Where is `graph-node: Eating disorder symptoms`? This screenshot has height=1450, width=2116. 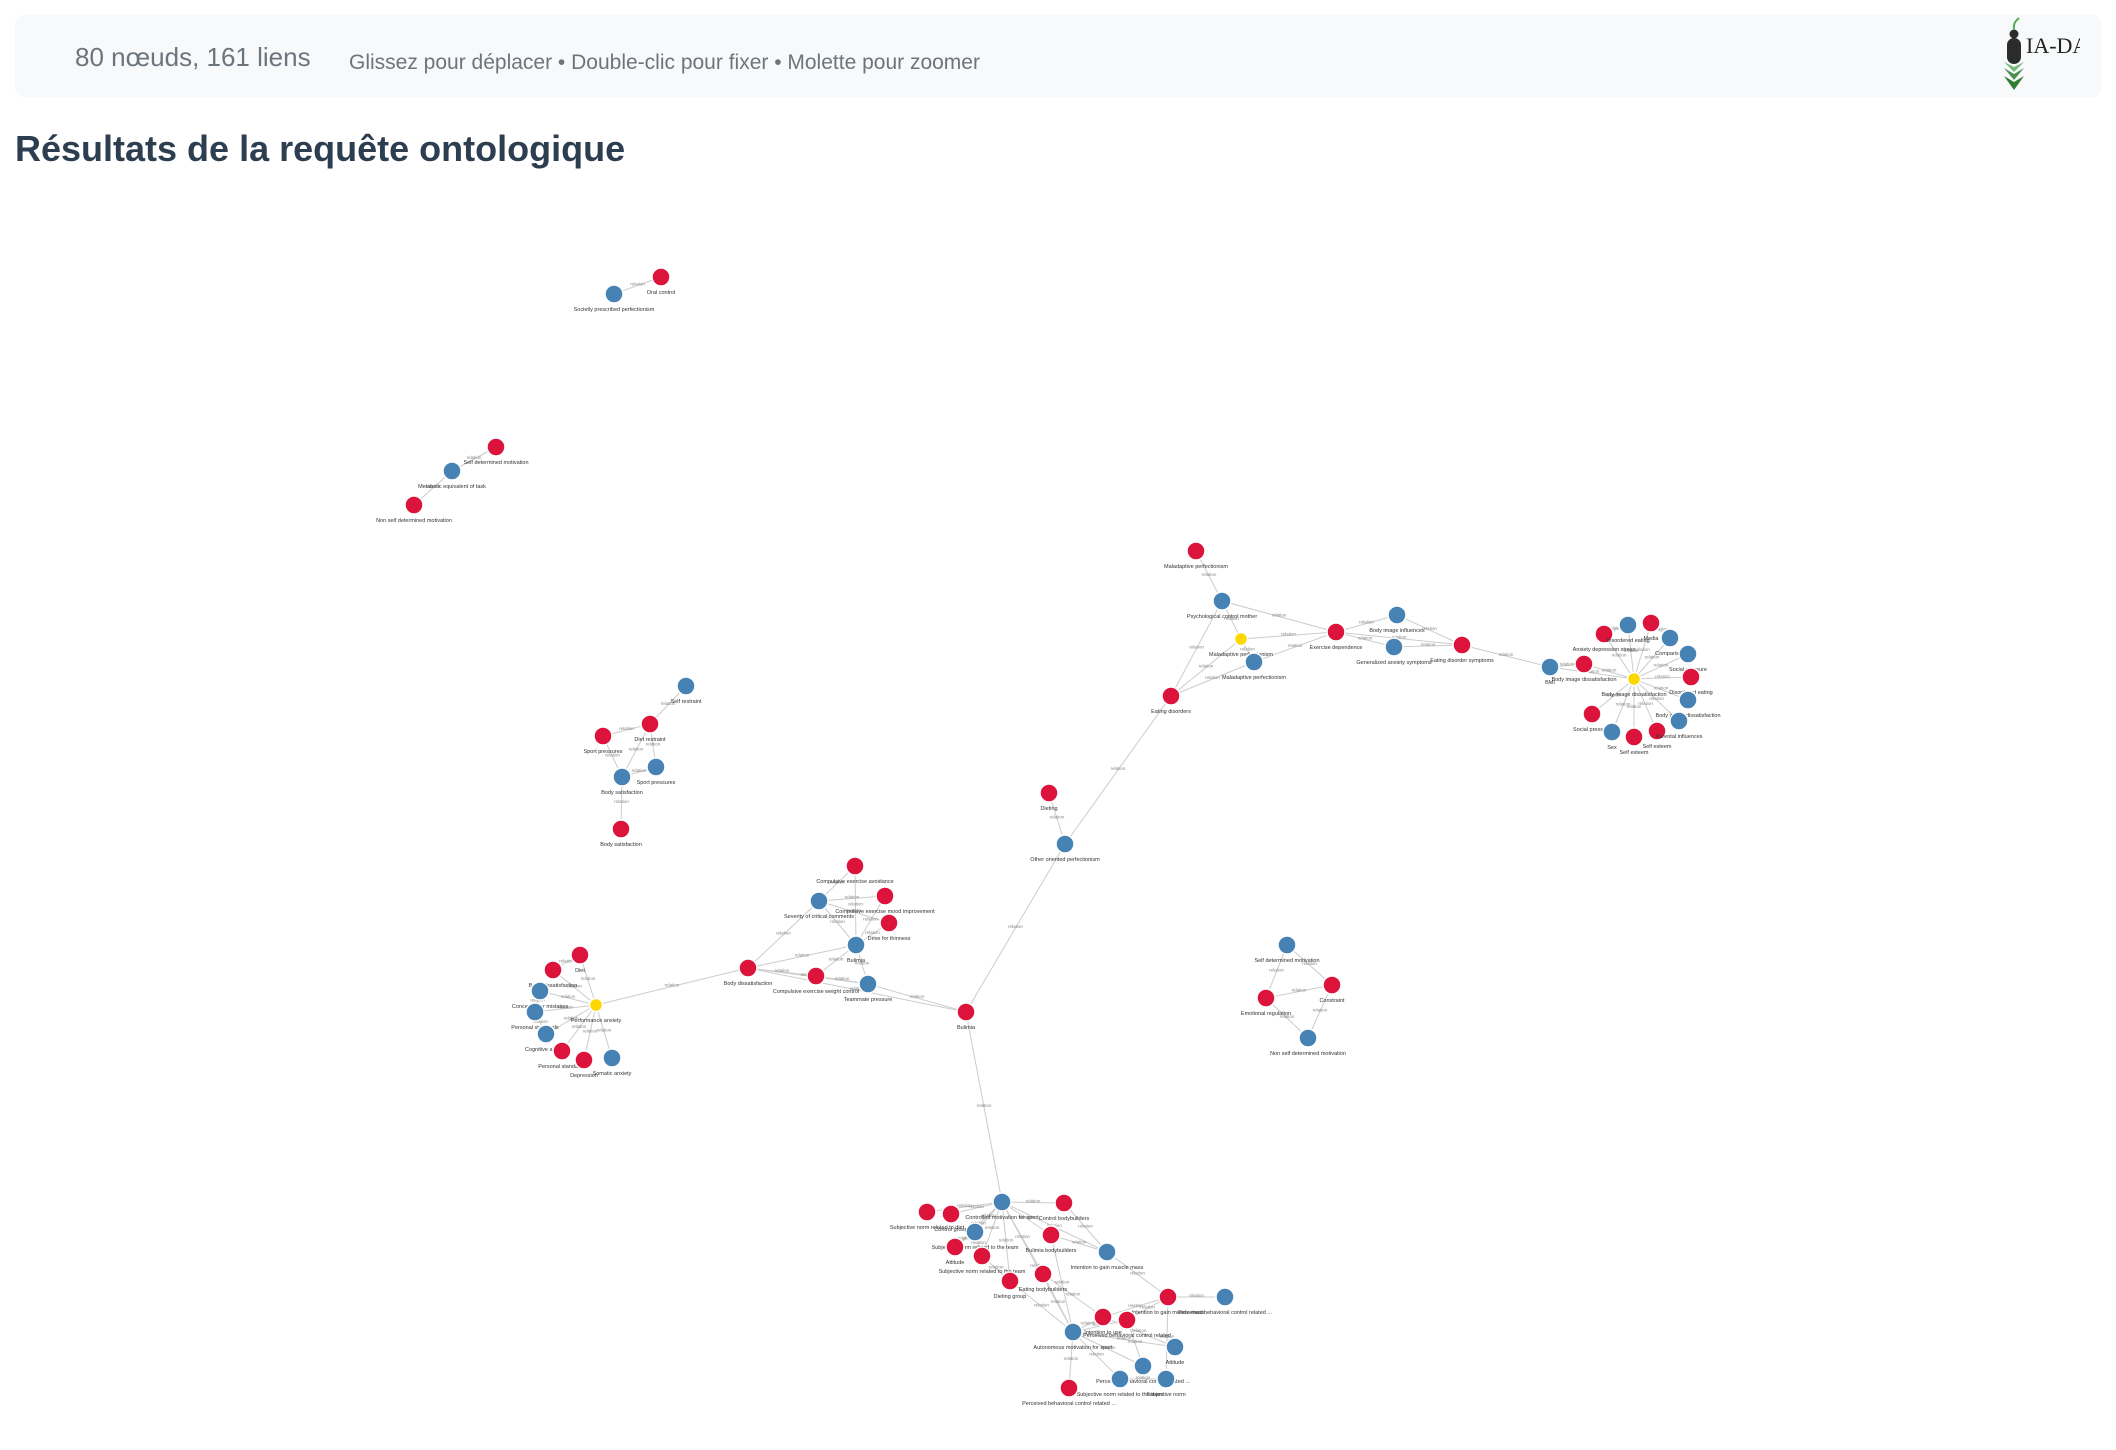 graph-node: Eating disorder symptoms is located at coordinates (1462, 649).